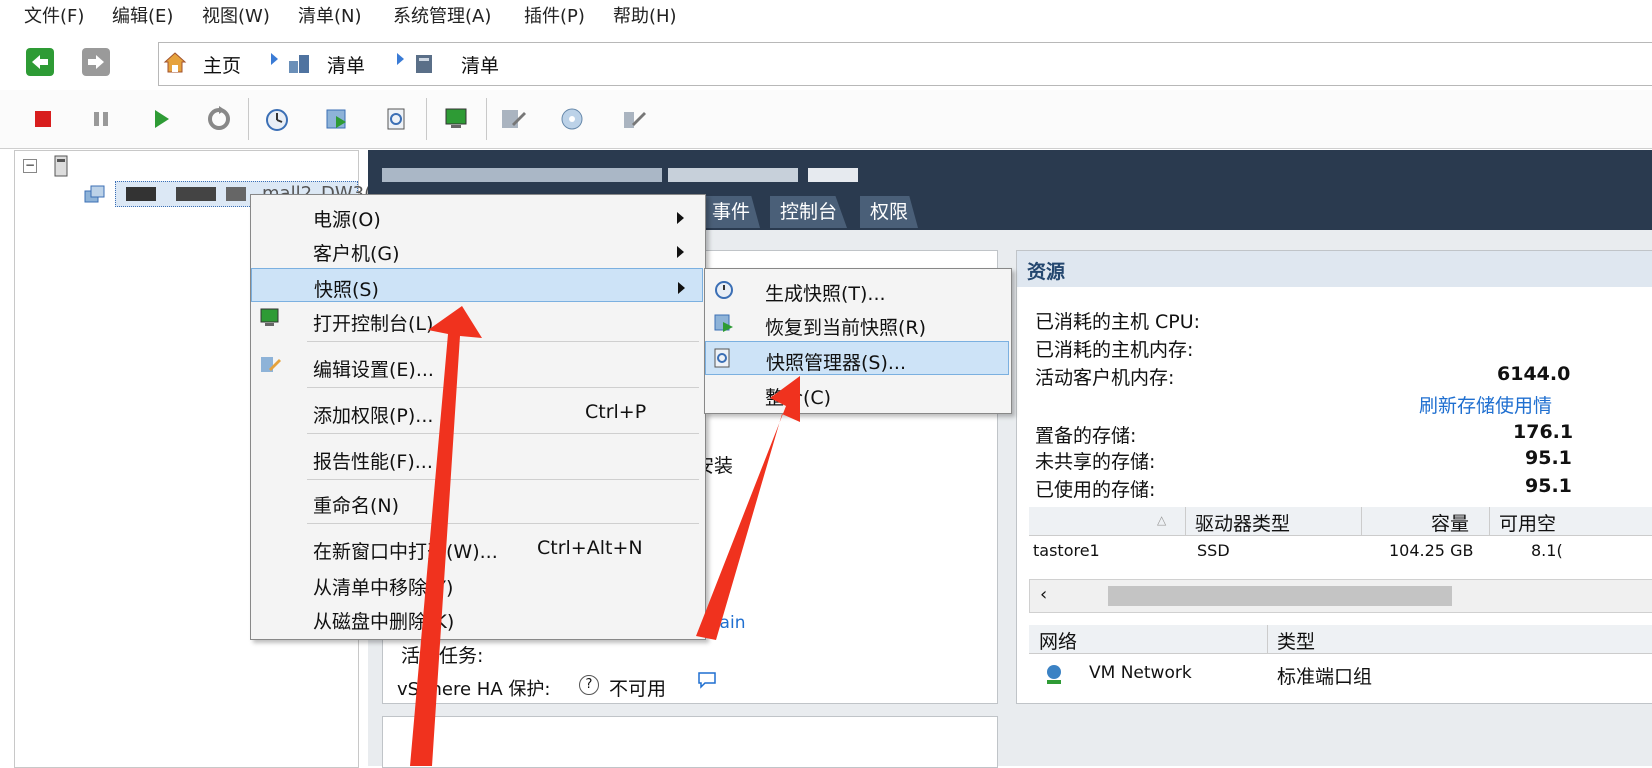 The height and width of the screenshot is (768, 1652). Describe the element at coordinates (605, 536) in the screenshot. I see `annotation-arrows` at that location.